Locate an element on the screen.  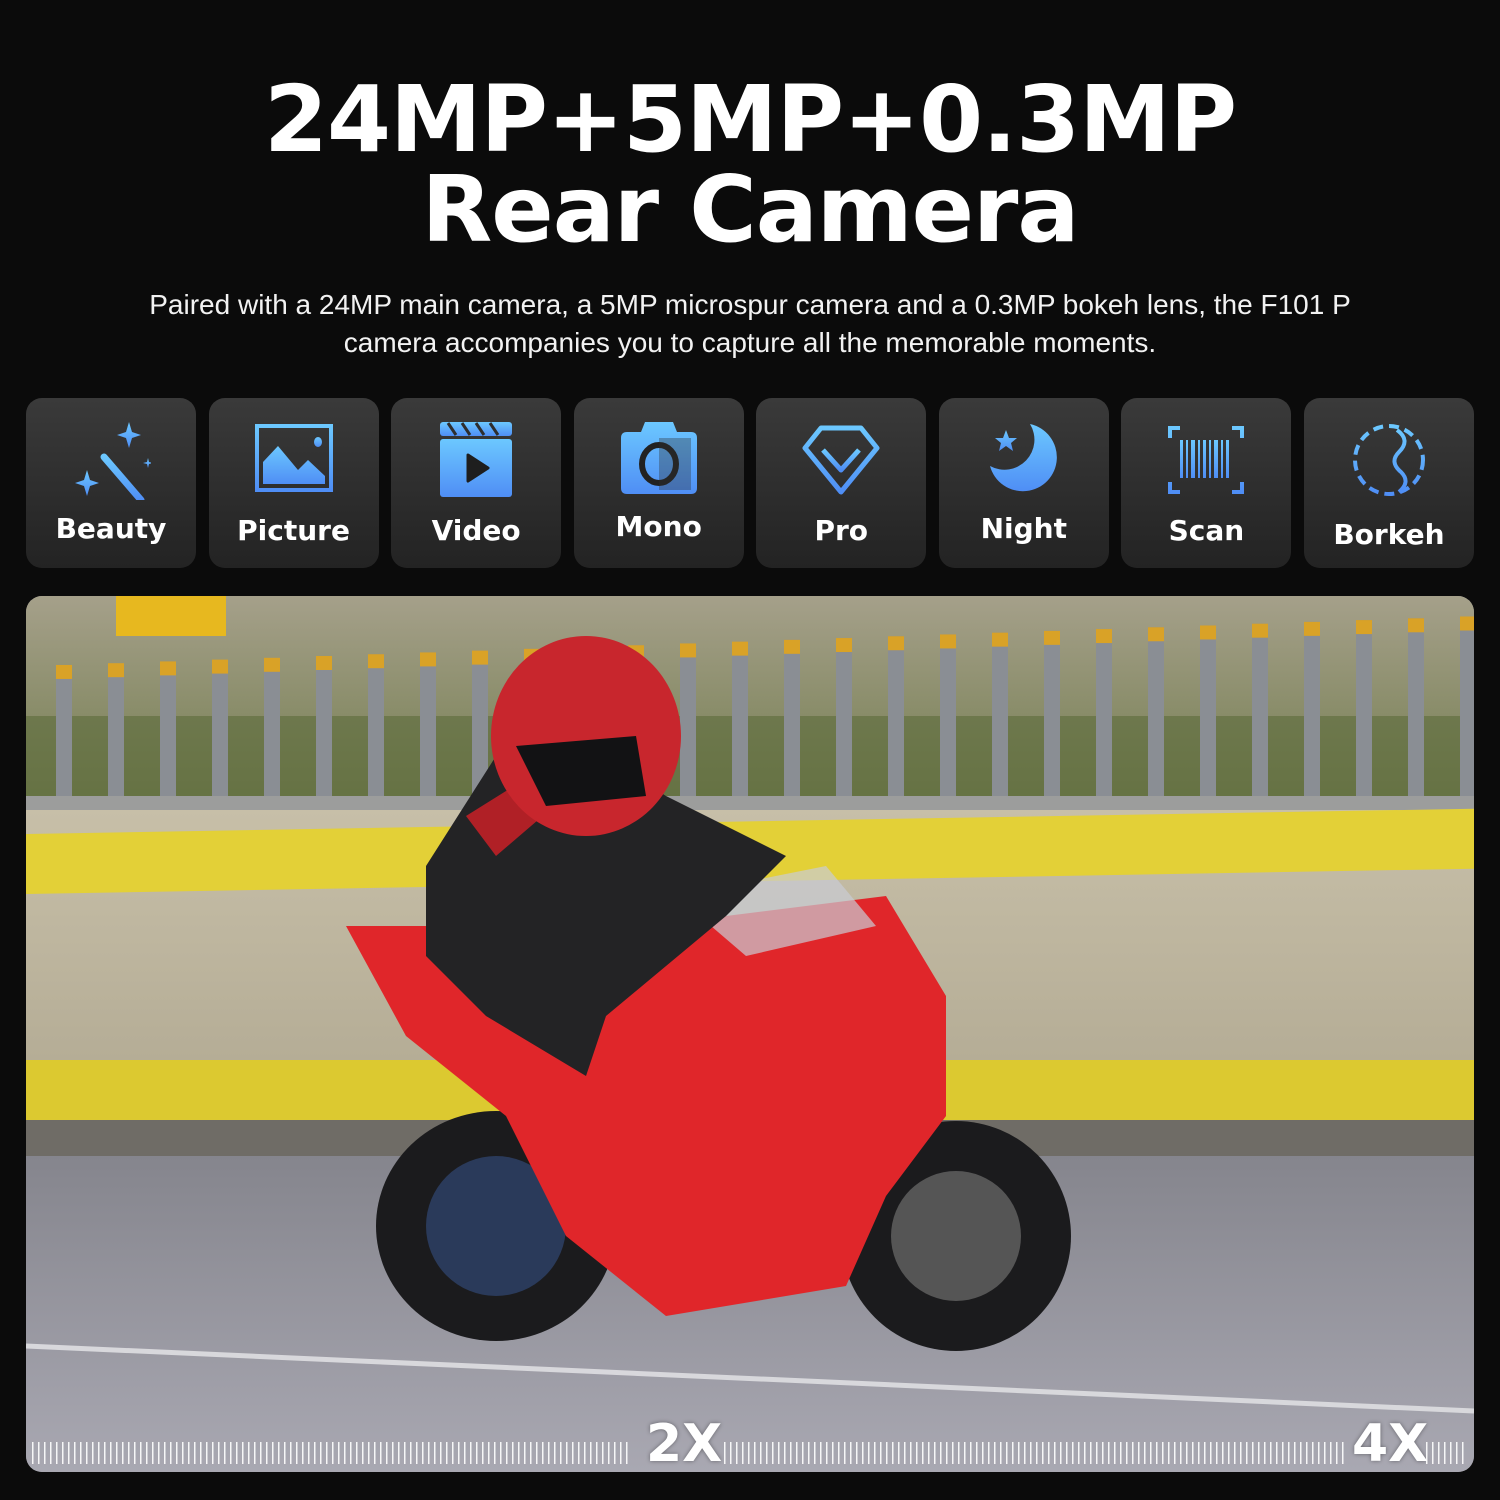
mode-pro: Pro is located at coordinates (841, 483).